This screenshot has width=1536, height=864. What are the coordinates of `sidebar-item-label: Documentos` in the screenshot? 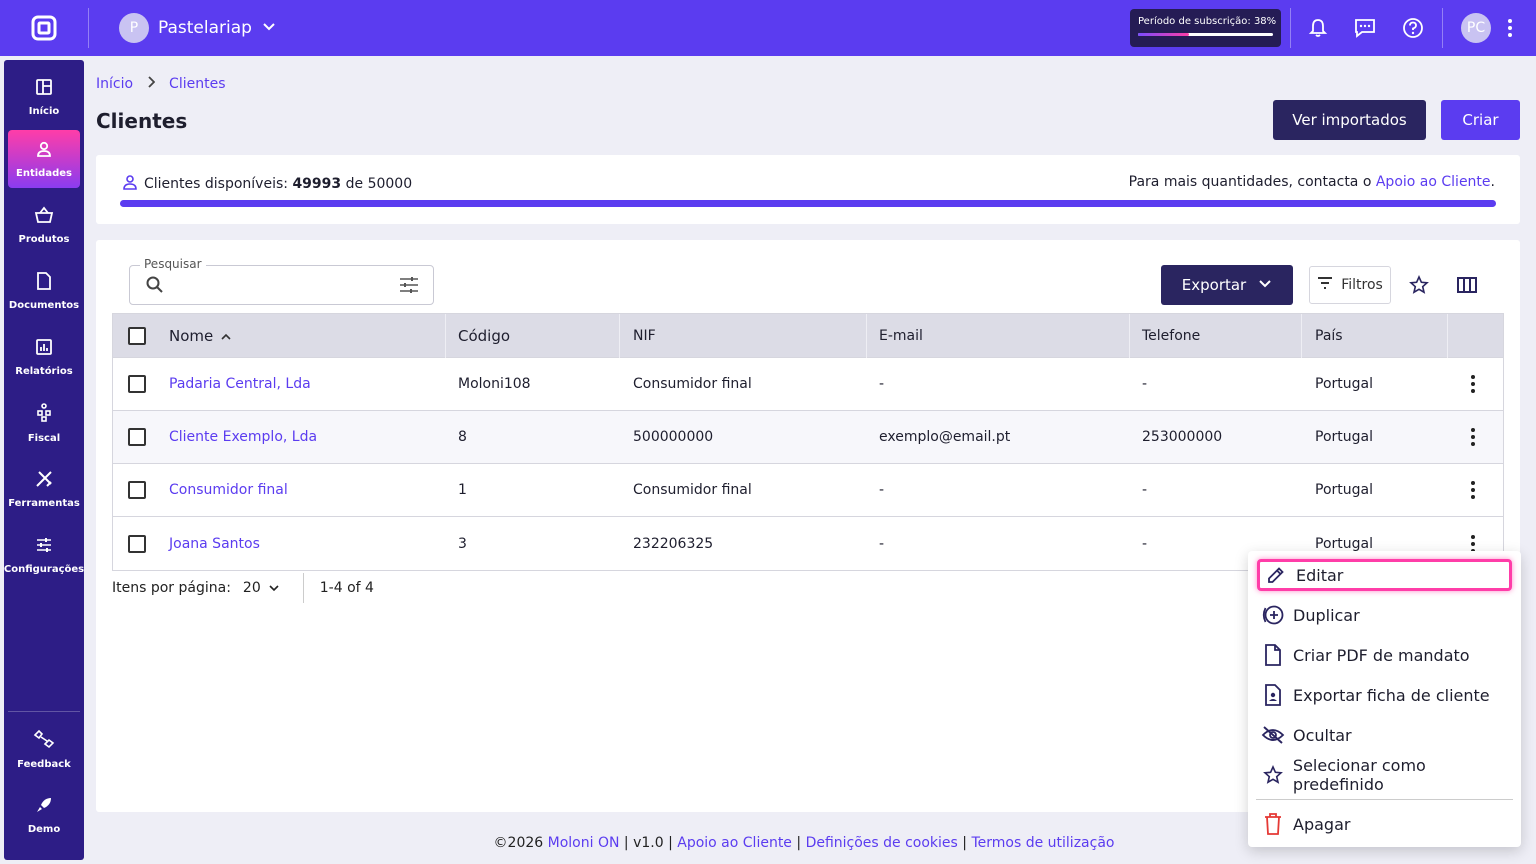 It's located at (44, 305).